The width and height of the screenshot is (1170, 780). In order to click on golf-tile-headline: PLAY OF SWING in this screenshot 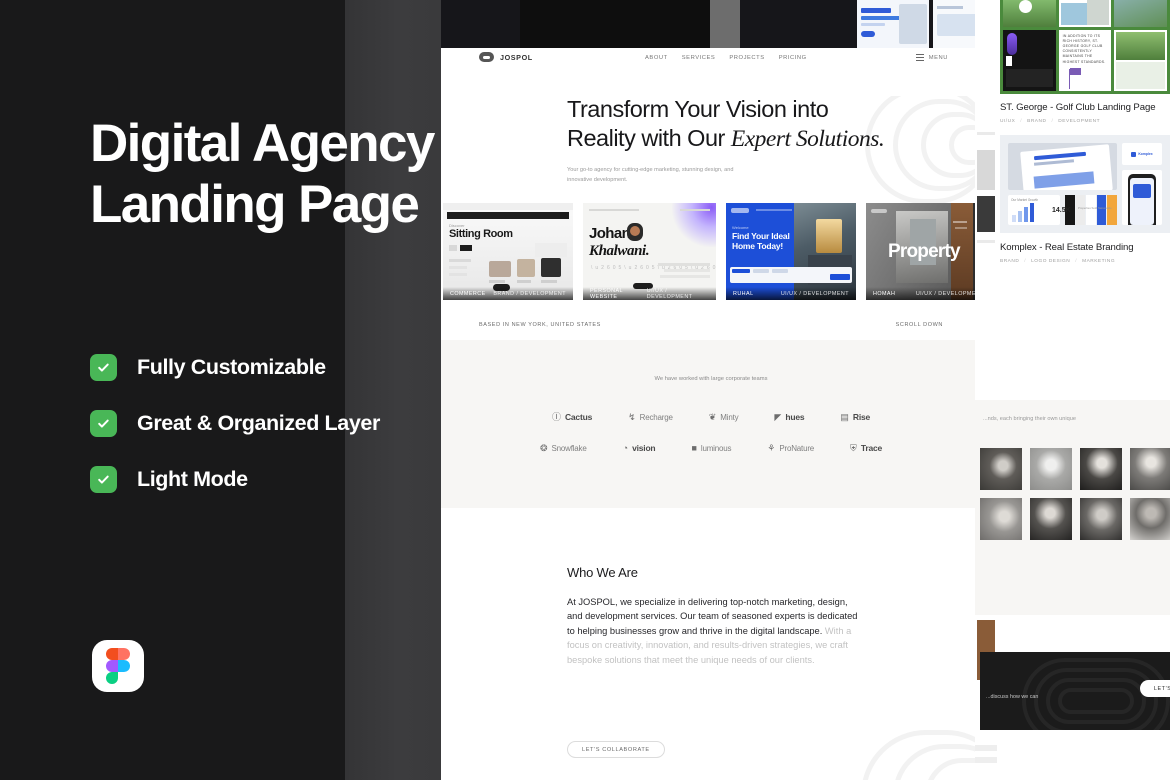, I will do `click(1029, 13)`.